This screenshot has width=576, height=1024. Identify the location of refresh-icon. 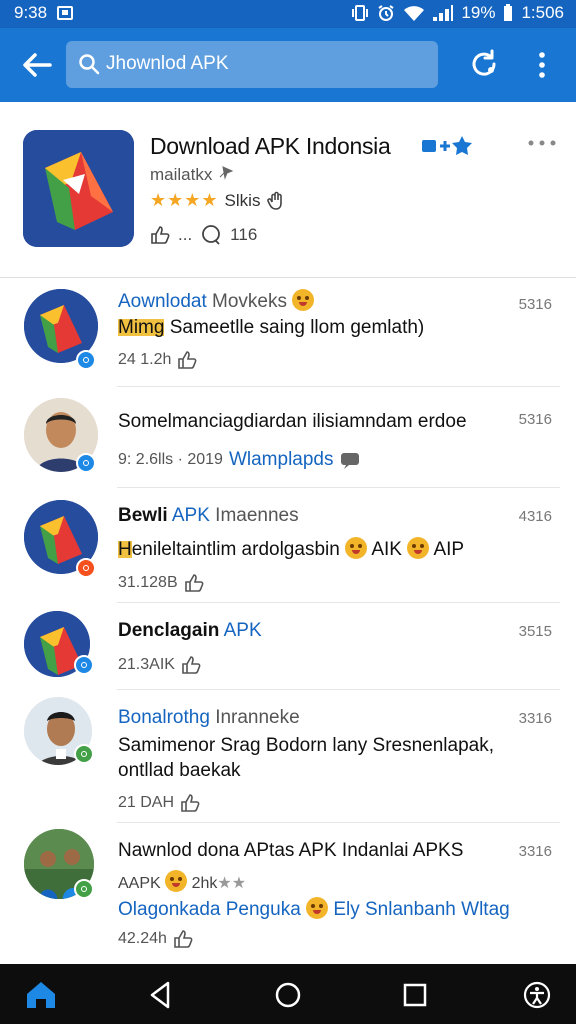
(484, 64).